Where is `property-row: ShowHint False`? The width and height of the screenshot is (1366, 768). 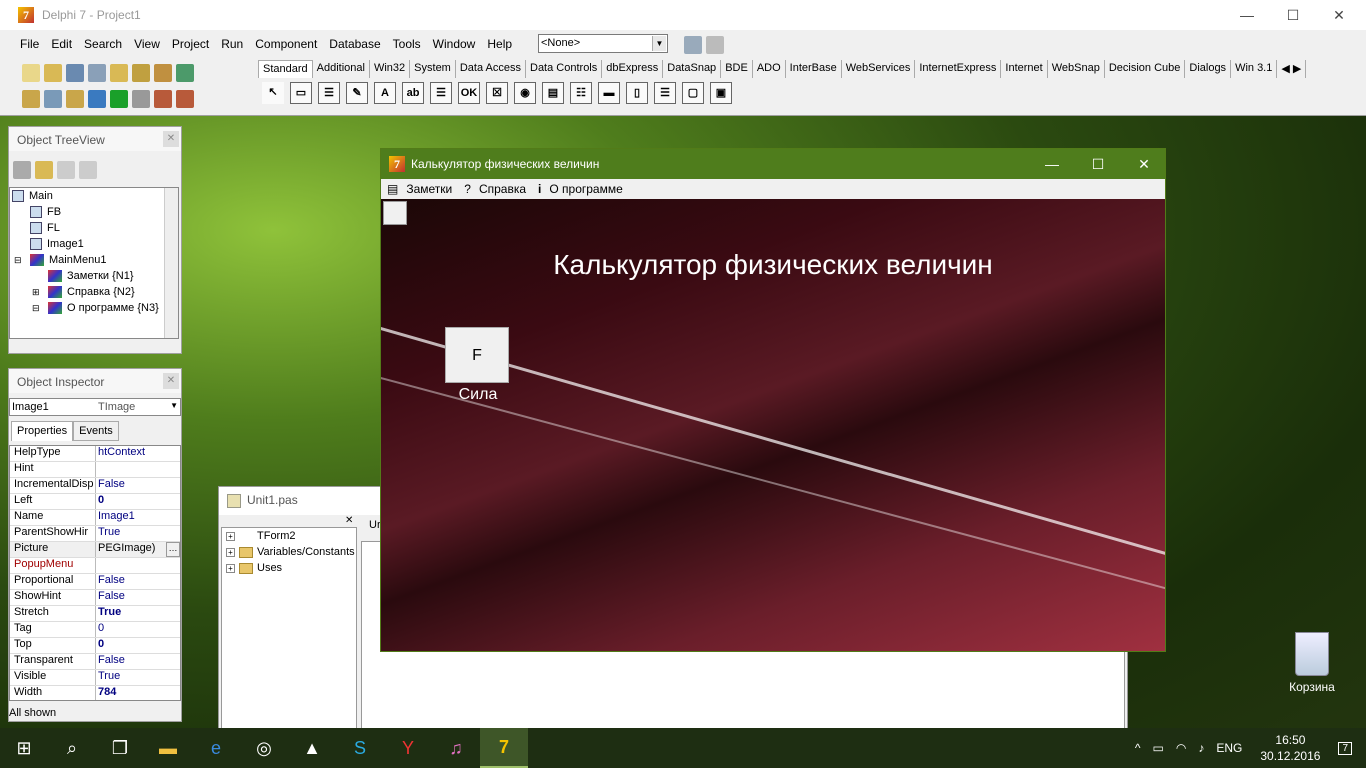
property-row: ShowHint False is located at coordinates (95, 598).